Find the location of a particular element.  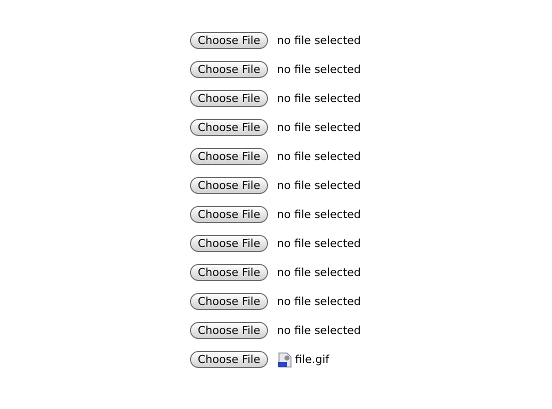

image-file-icon is located at coordinates (285, 360).